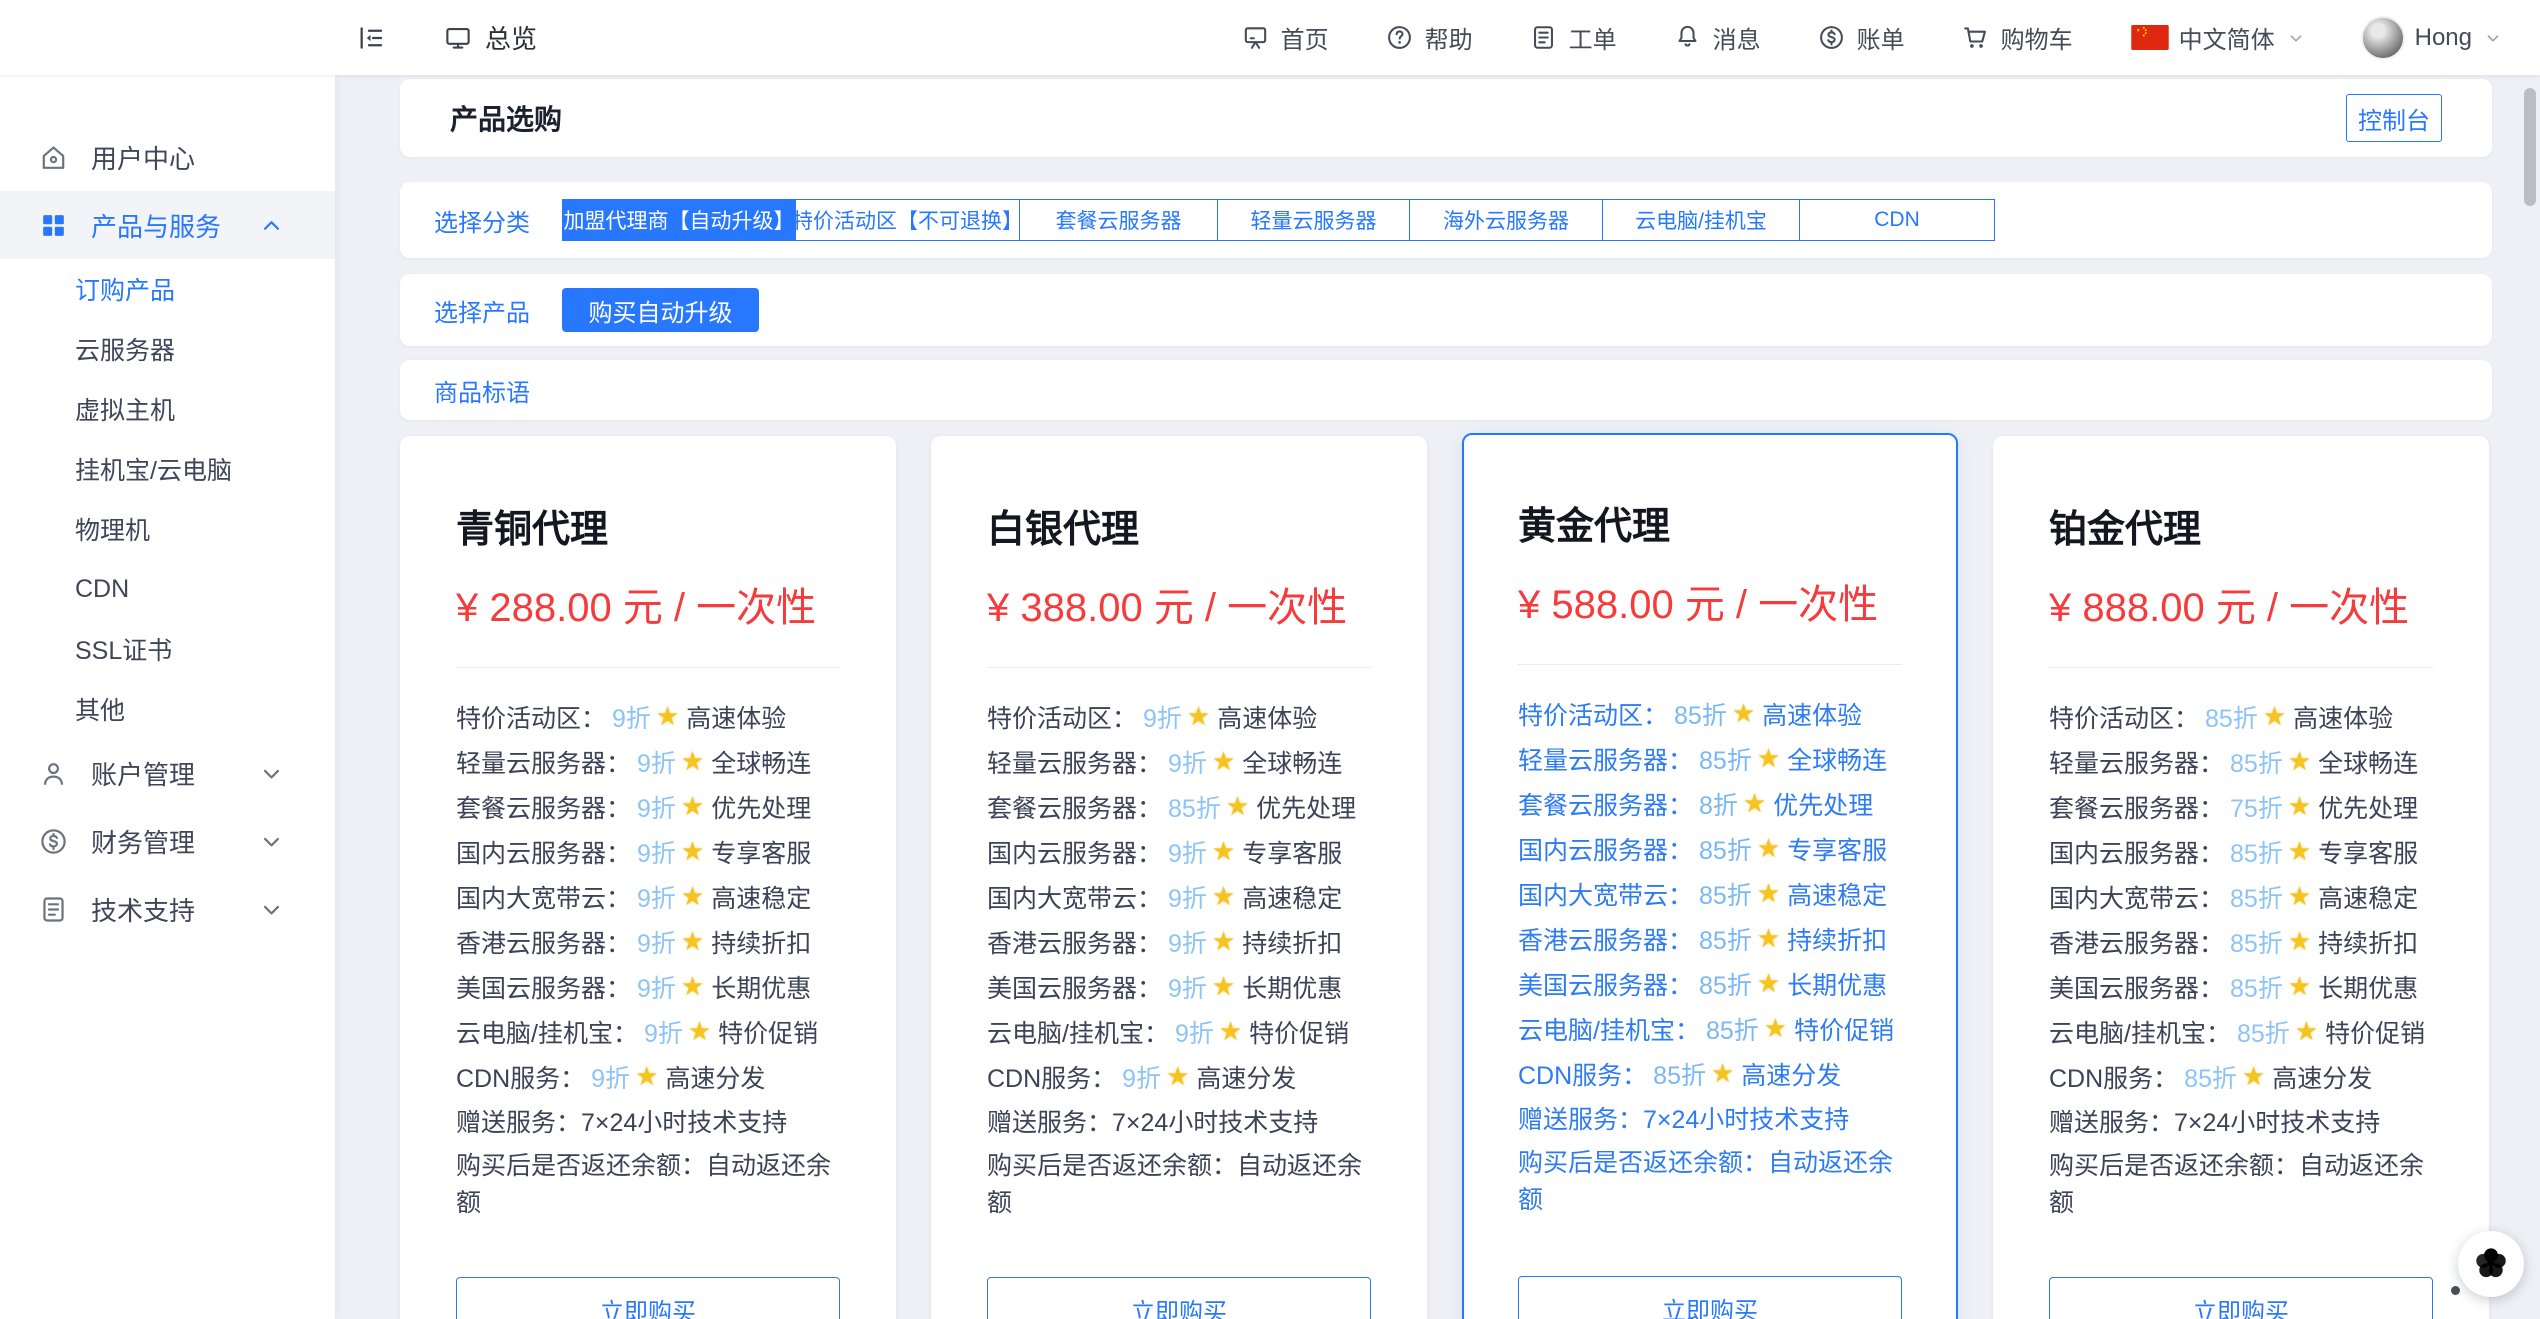  Describe the element at coordinates (1506, 220) in the screenshot. I see `category-tab-4: 海外云服务器` at that location.